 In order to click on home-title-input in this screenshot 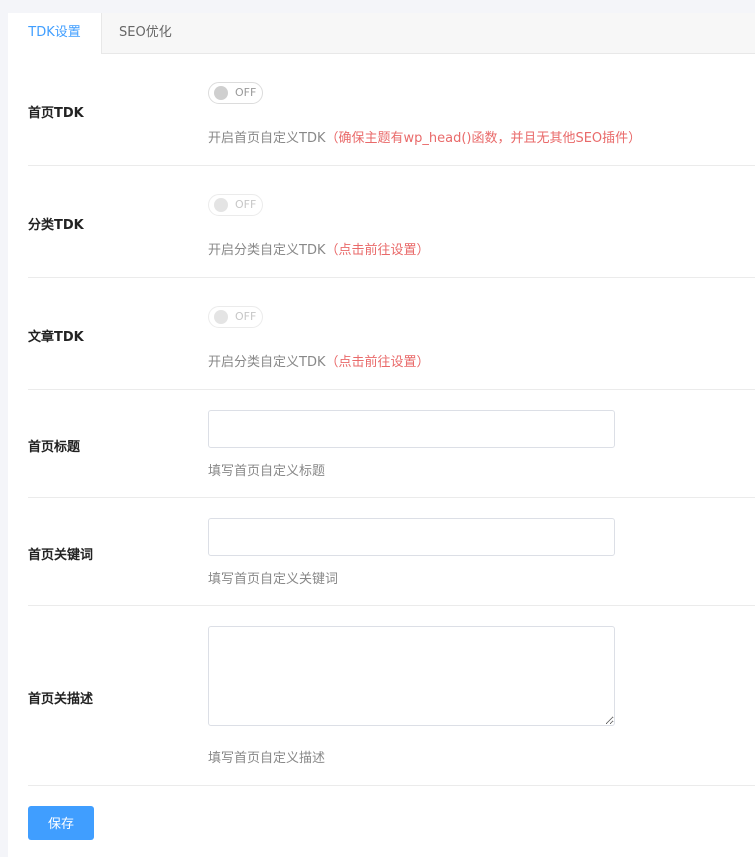, I will do `click(411, 429)`.